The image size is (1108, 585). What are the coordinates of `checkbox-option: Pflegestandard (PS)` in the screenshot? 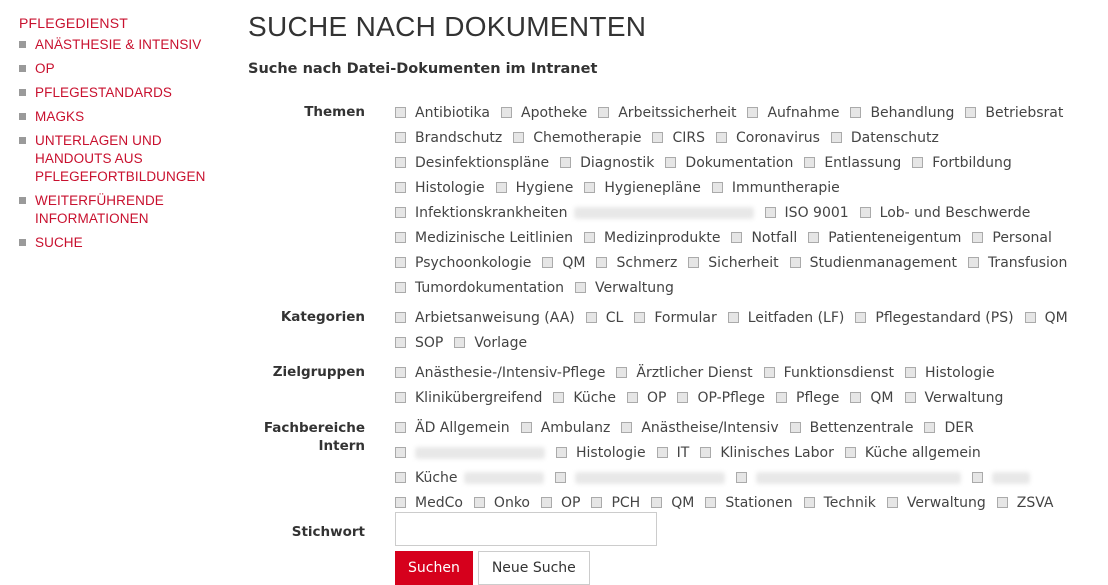 It's located at (934, 317).